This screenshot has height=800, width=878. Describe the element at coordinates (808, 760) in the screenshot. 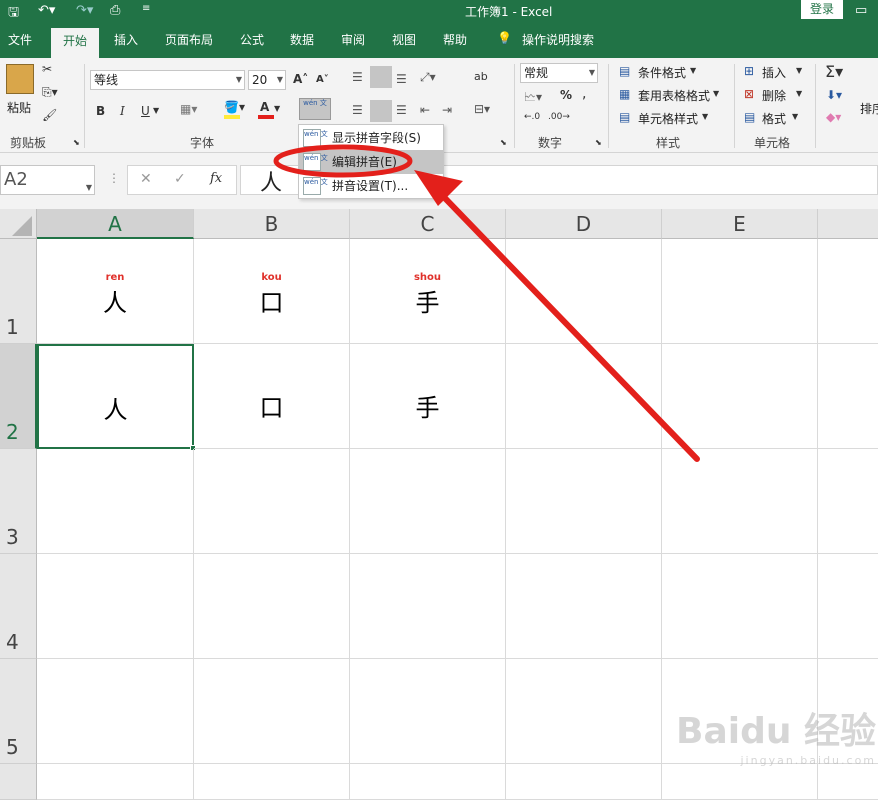

I see `watermark-url: jingyan.baidu.com` at that location.